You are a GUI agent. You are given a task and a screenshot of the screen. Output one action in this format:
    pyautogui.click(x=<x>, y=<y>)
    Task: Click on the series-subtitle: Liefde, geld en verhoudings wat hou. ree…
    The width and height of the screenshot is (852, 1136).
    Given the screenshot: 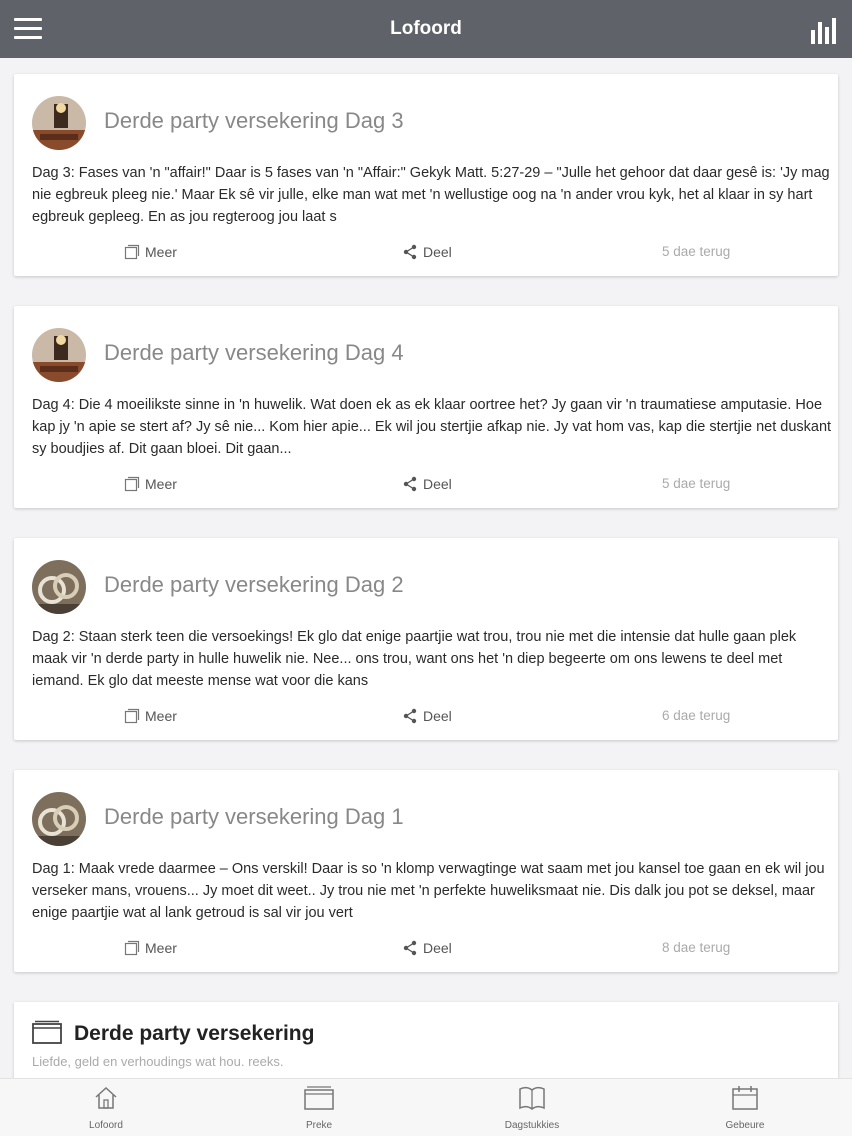 What is the action you would take?
    pyautogui.click(x=158, y=1061)
    